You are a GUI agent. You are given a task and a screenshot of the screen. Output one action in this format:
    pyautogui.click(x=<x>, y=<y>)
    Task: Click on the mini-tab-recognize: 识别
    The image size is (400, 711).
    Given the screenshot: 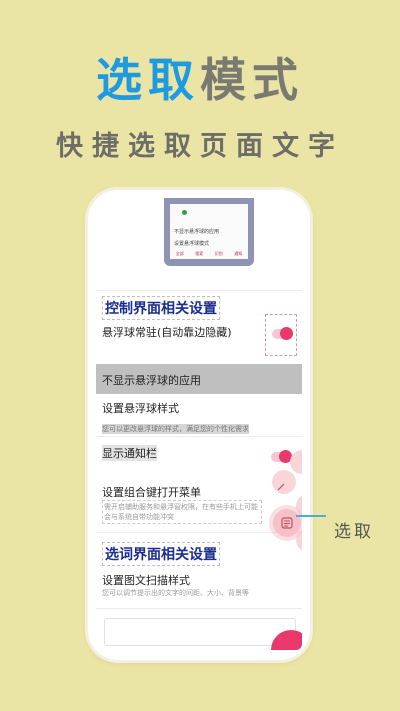 What is the action you would take?
    pyautogui.click(x=219, y=254)
    